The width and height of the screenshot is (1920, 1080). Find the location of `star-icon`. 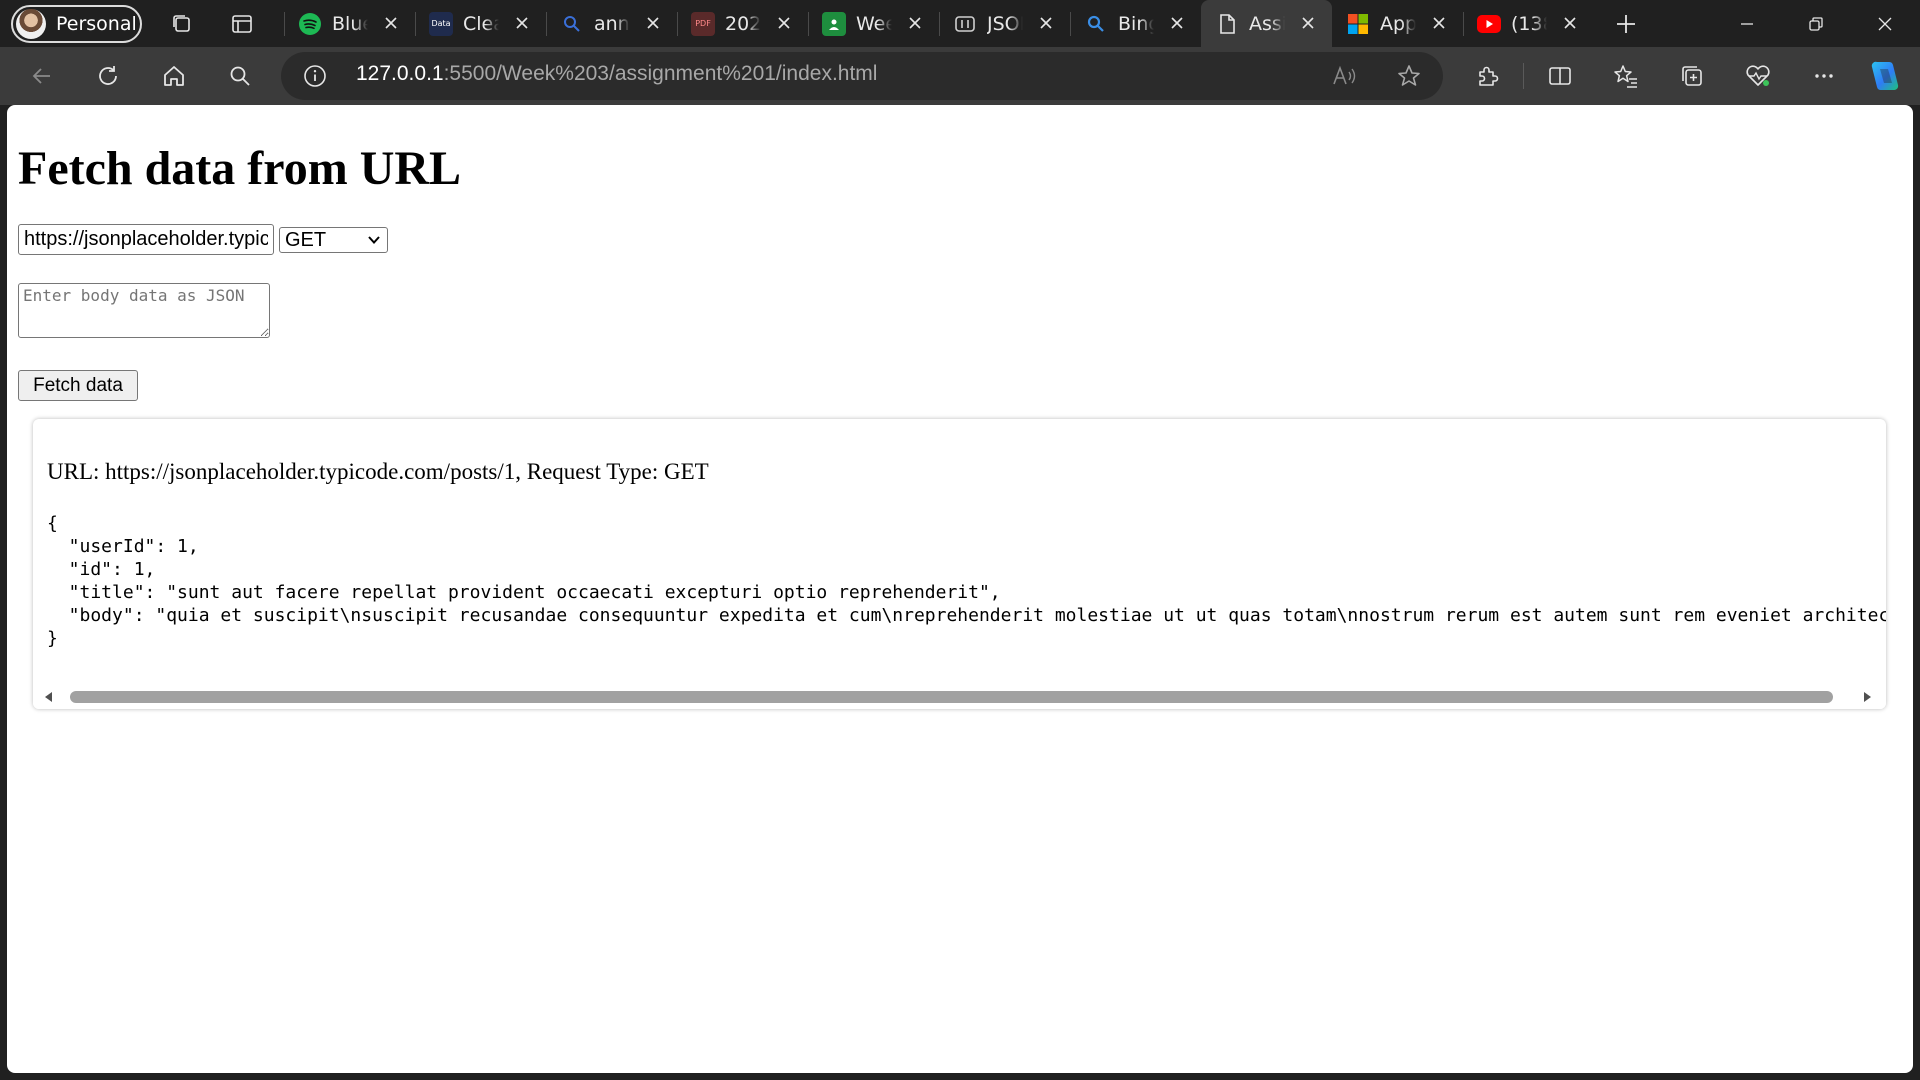

star-icon is located at coordinates (1409, 75).